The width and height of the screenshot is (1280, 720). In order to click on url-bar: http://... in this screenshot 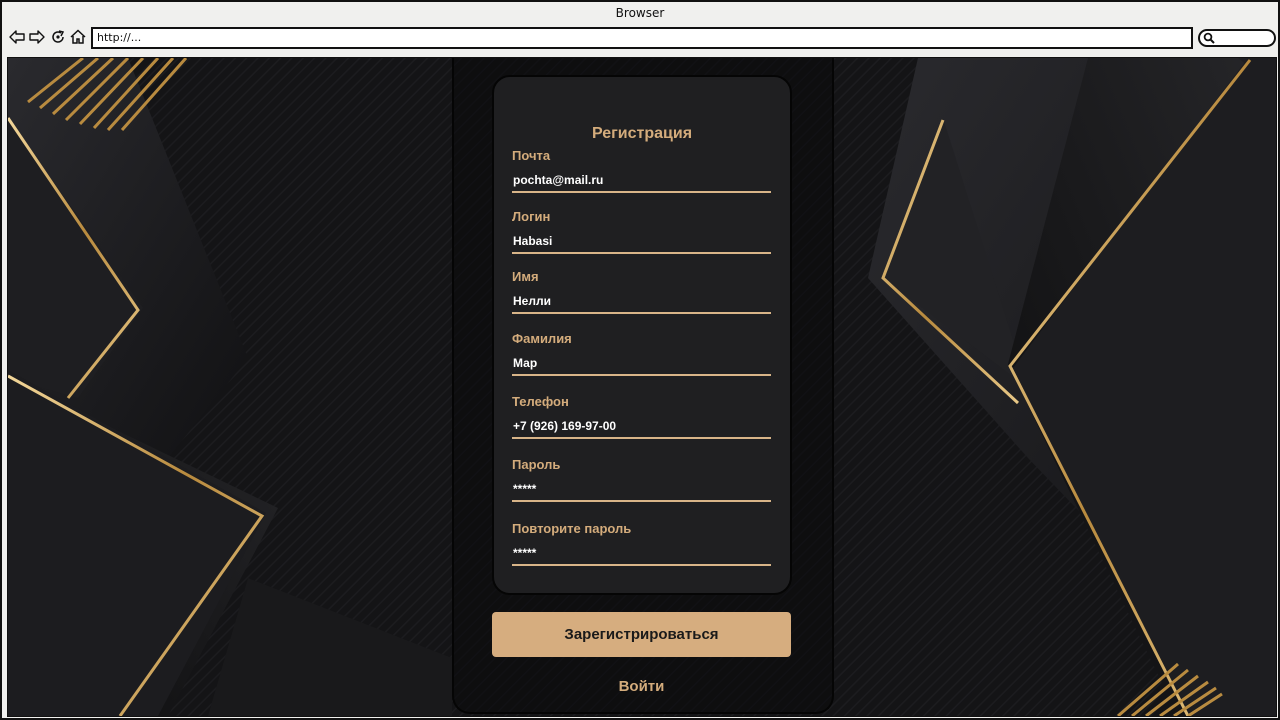, I will do `click(642, 38)`.